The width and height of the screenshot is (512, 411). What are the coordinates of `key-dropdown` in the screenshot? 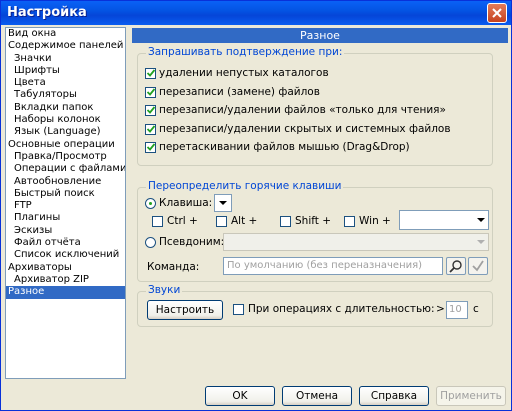 It's located at (223, 203).